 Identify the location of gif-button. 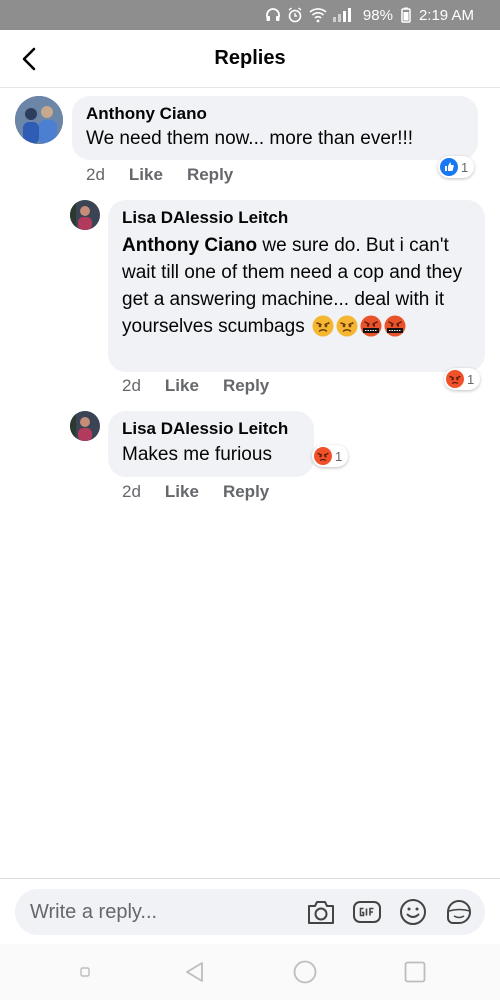
(367, 912).